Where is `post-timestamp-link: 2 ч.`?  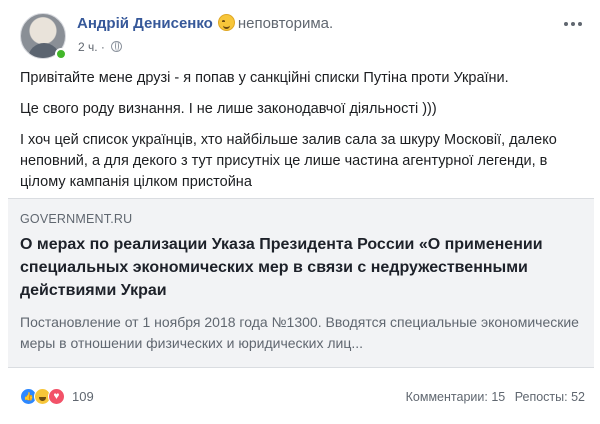 post-timestamp-link: 2 ч. is located at coordinates (88, 47).